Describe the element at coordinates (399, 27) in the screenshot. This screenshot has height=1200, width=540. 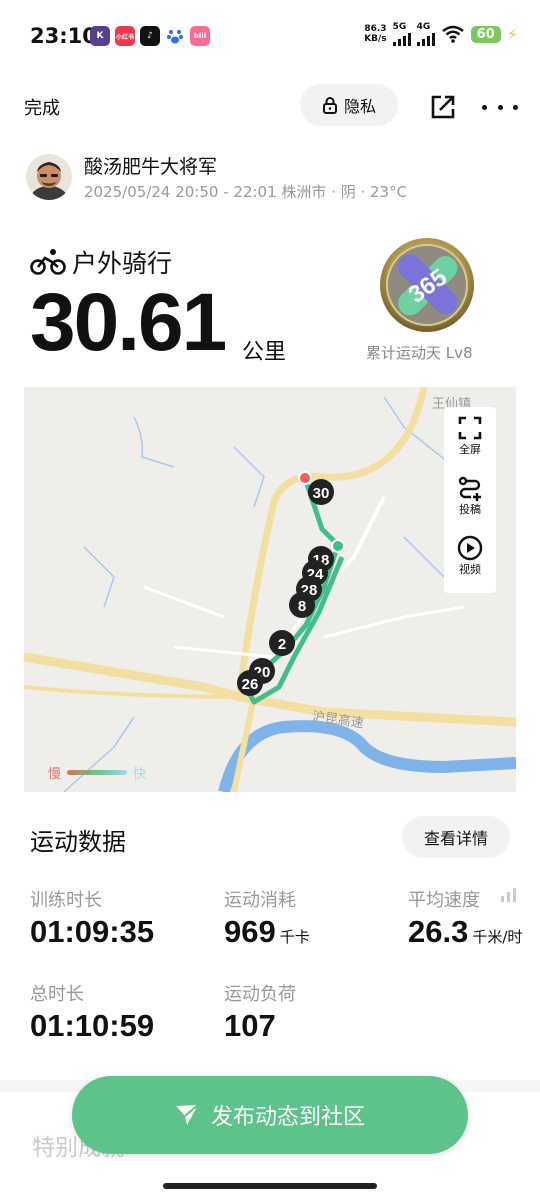
I see `signal-5g-label: 5G` at that location.